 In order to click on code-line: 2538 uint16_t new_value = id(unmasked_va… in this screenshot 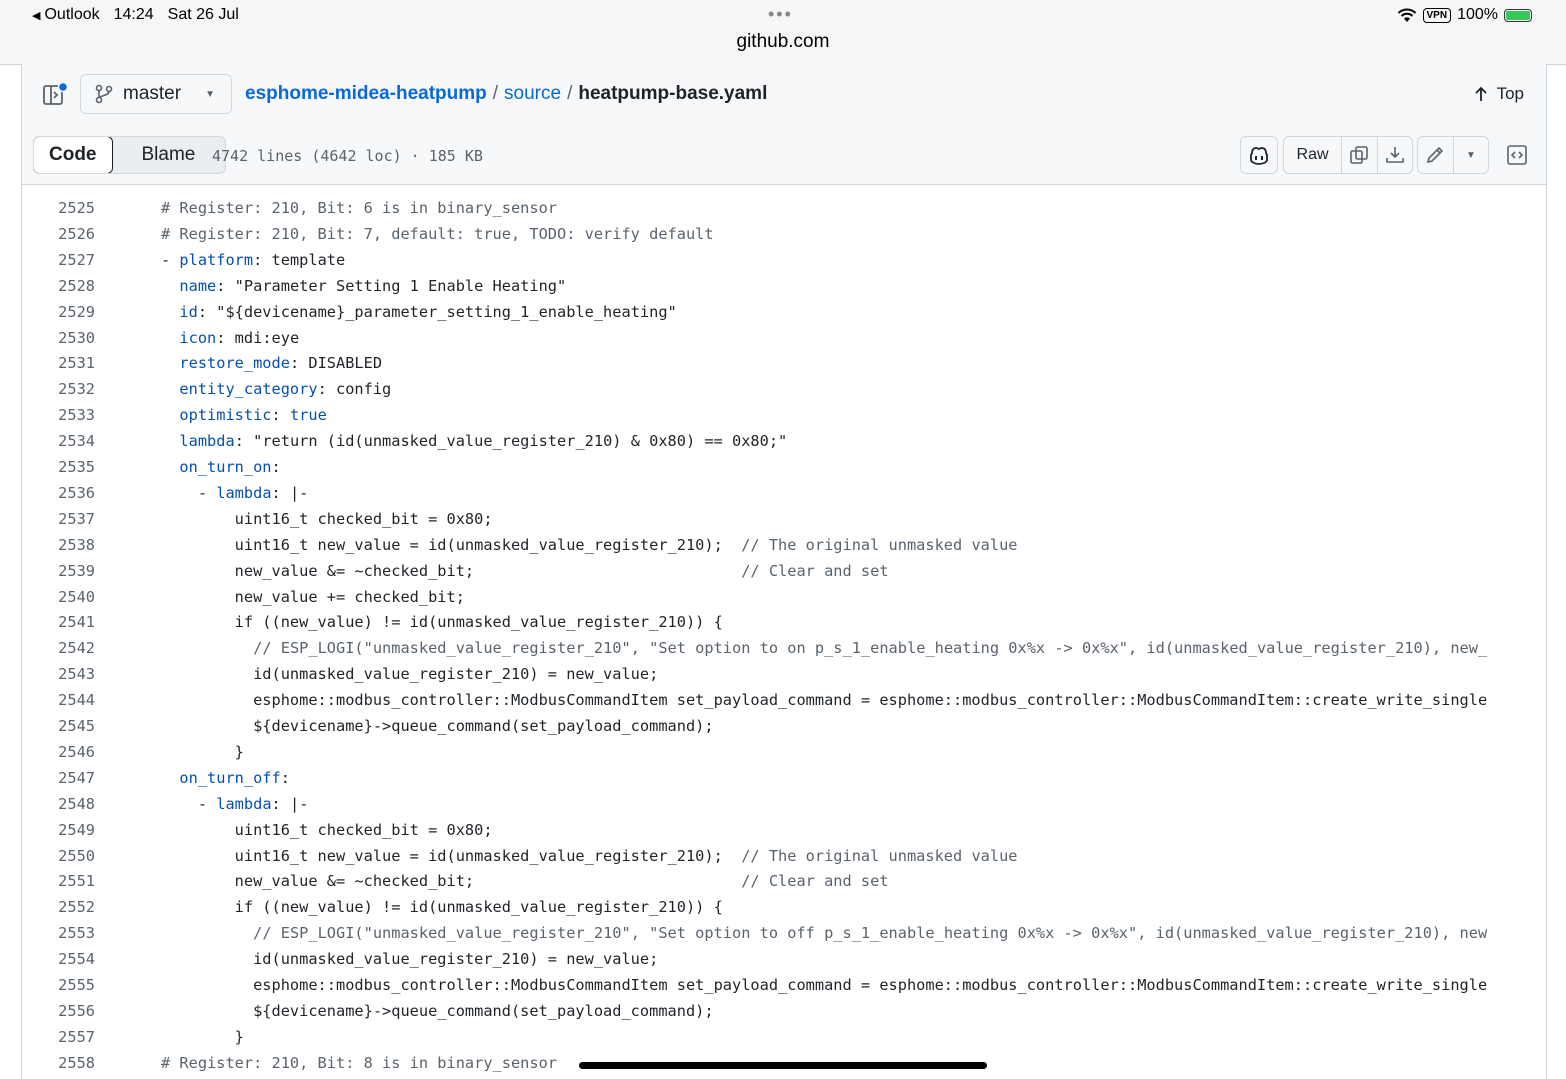, I will do `click(783, 545)`.